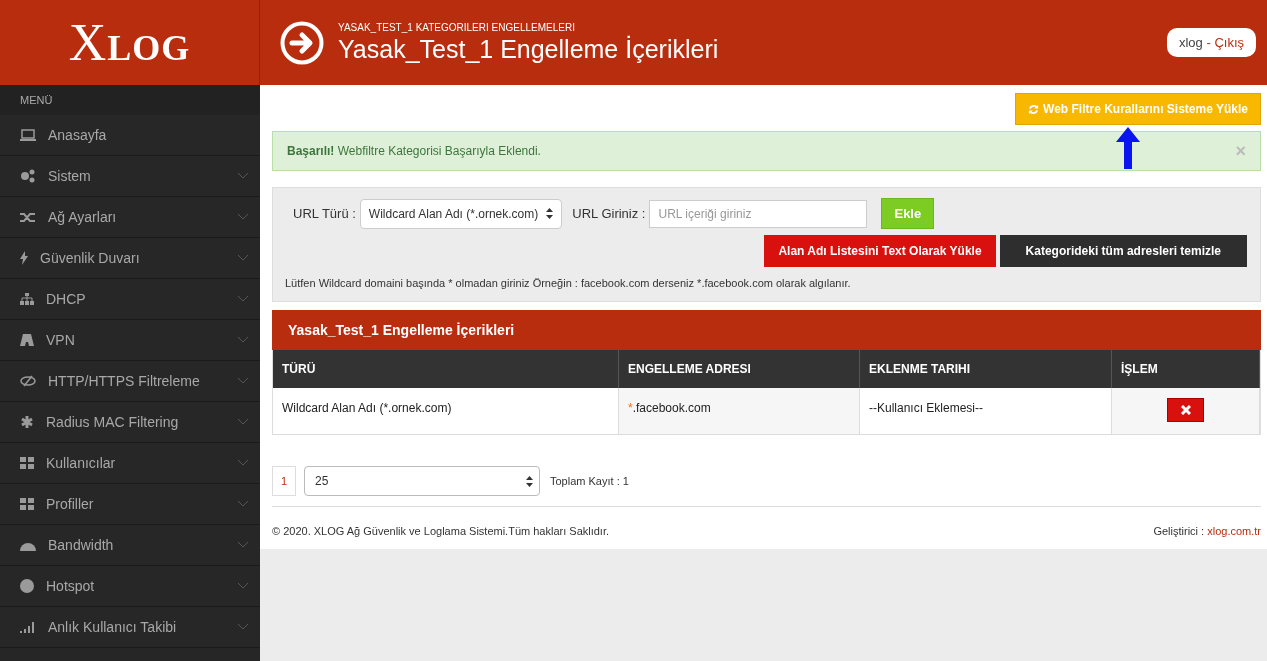 This screenshot has width=1267, height=661. What do you see at coordinates (461, 213) in the screenshot?
I see `url-type-select: Wildcard Alan Adı (*.ornek.com)` at bounding box center [461, 213].